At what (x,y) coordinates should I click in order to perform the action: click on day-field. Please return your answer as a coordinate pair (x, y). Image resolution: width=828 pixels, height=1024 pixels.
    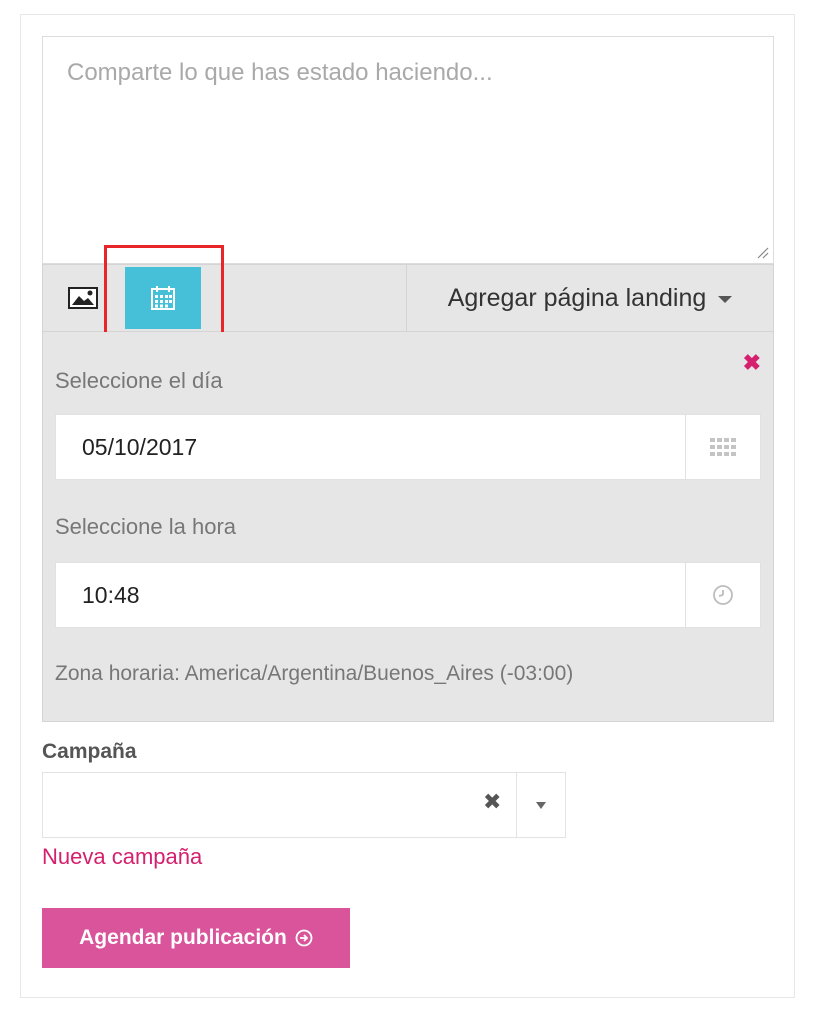
    Looking at the image, I should click on (408, 447).